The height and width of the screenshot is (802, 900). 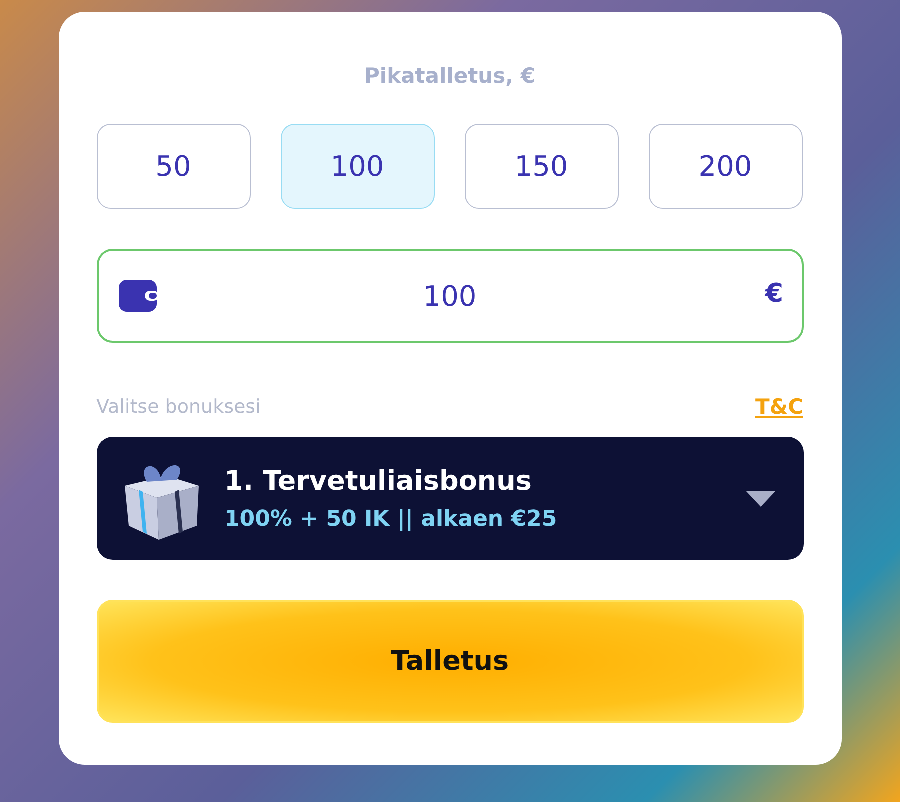 What do you see at coordinates (761, 498) in the screenshot?
I see `caret-icon` at bounding box center [761, 498].